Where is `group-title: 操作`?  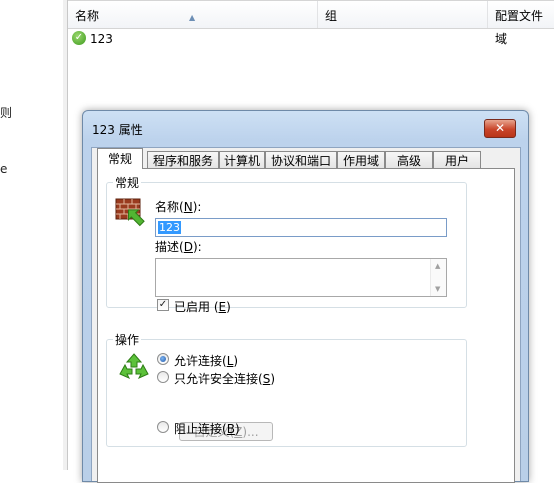 group-title: 操作 is located at coordinates (127, 339).